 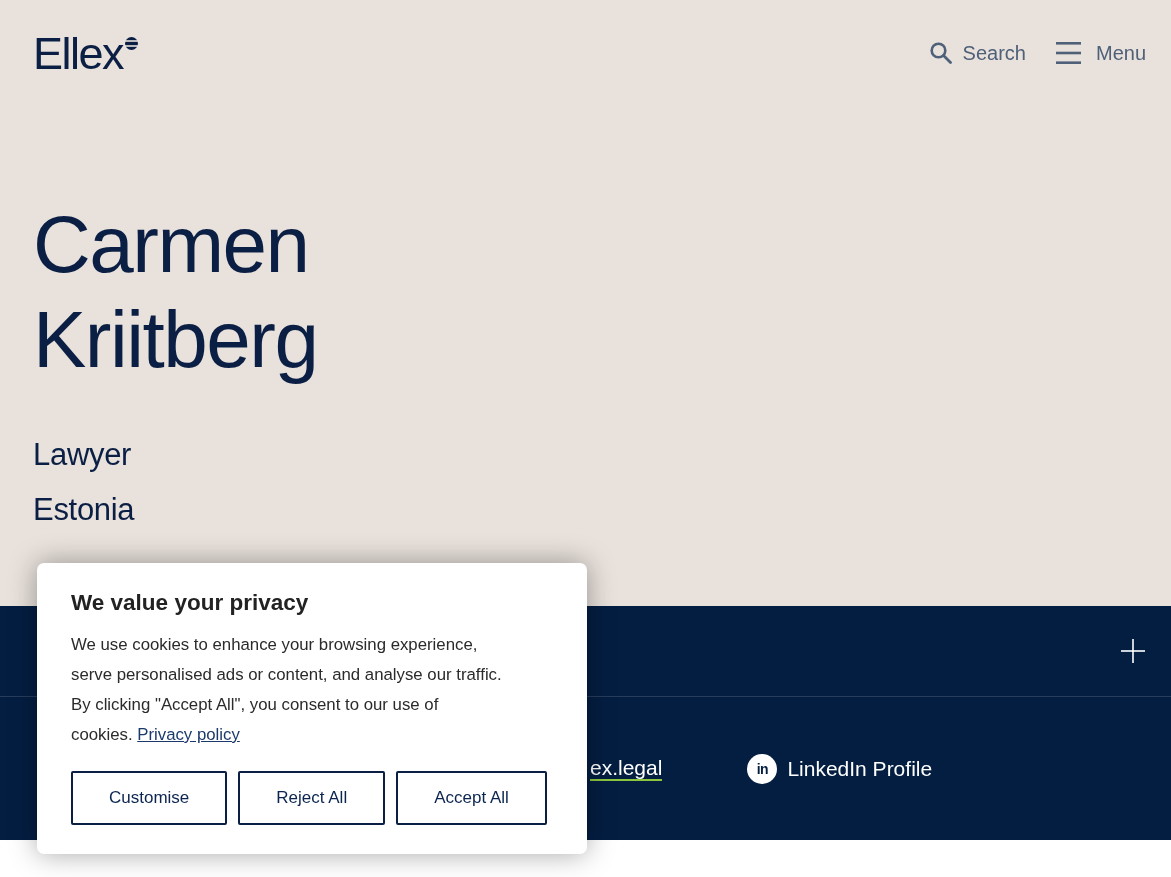 I want to click on plus-icon, so click(x=1133, y=651).